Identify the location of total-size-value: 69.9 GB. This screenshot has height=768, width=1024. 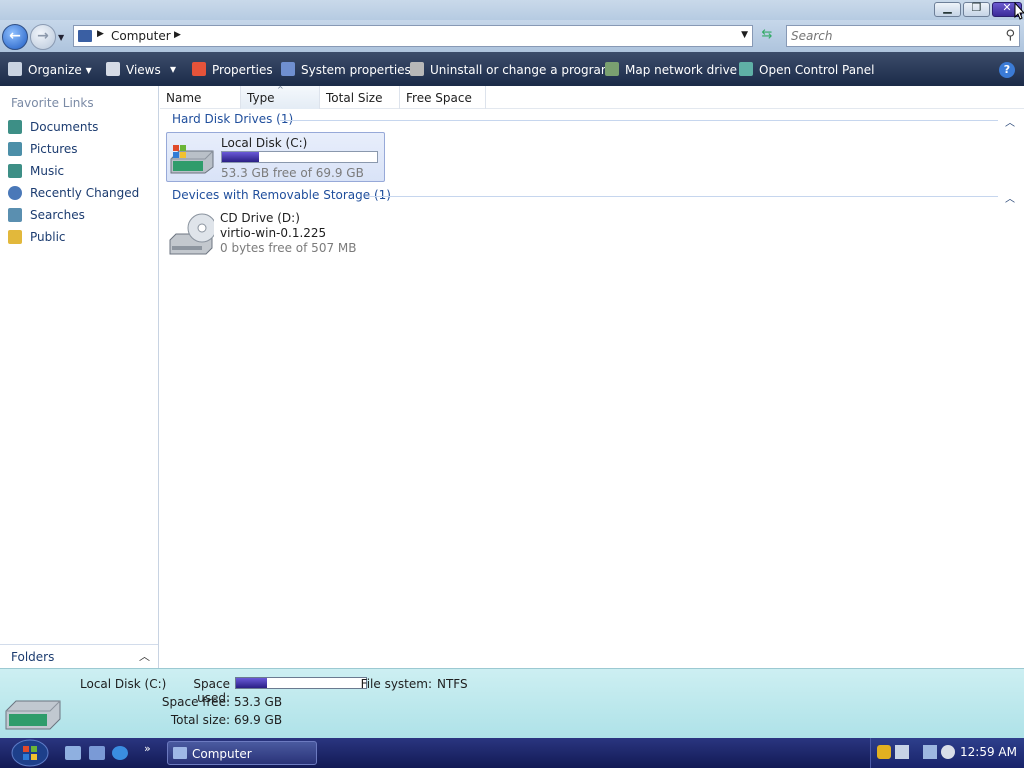
(258, 720).